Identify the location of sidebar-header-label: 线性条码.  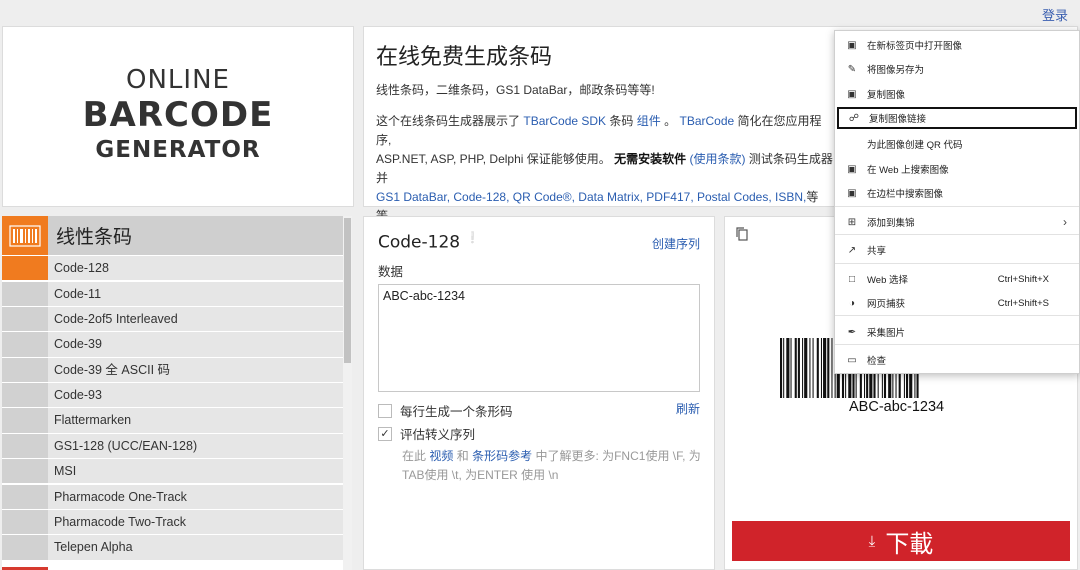
(94, 237).